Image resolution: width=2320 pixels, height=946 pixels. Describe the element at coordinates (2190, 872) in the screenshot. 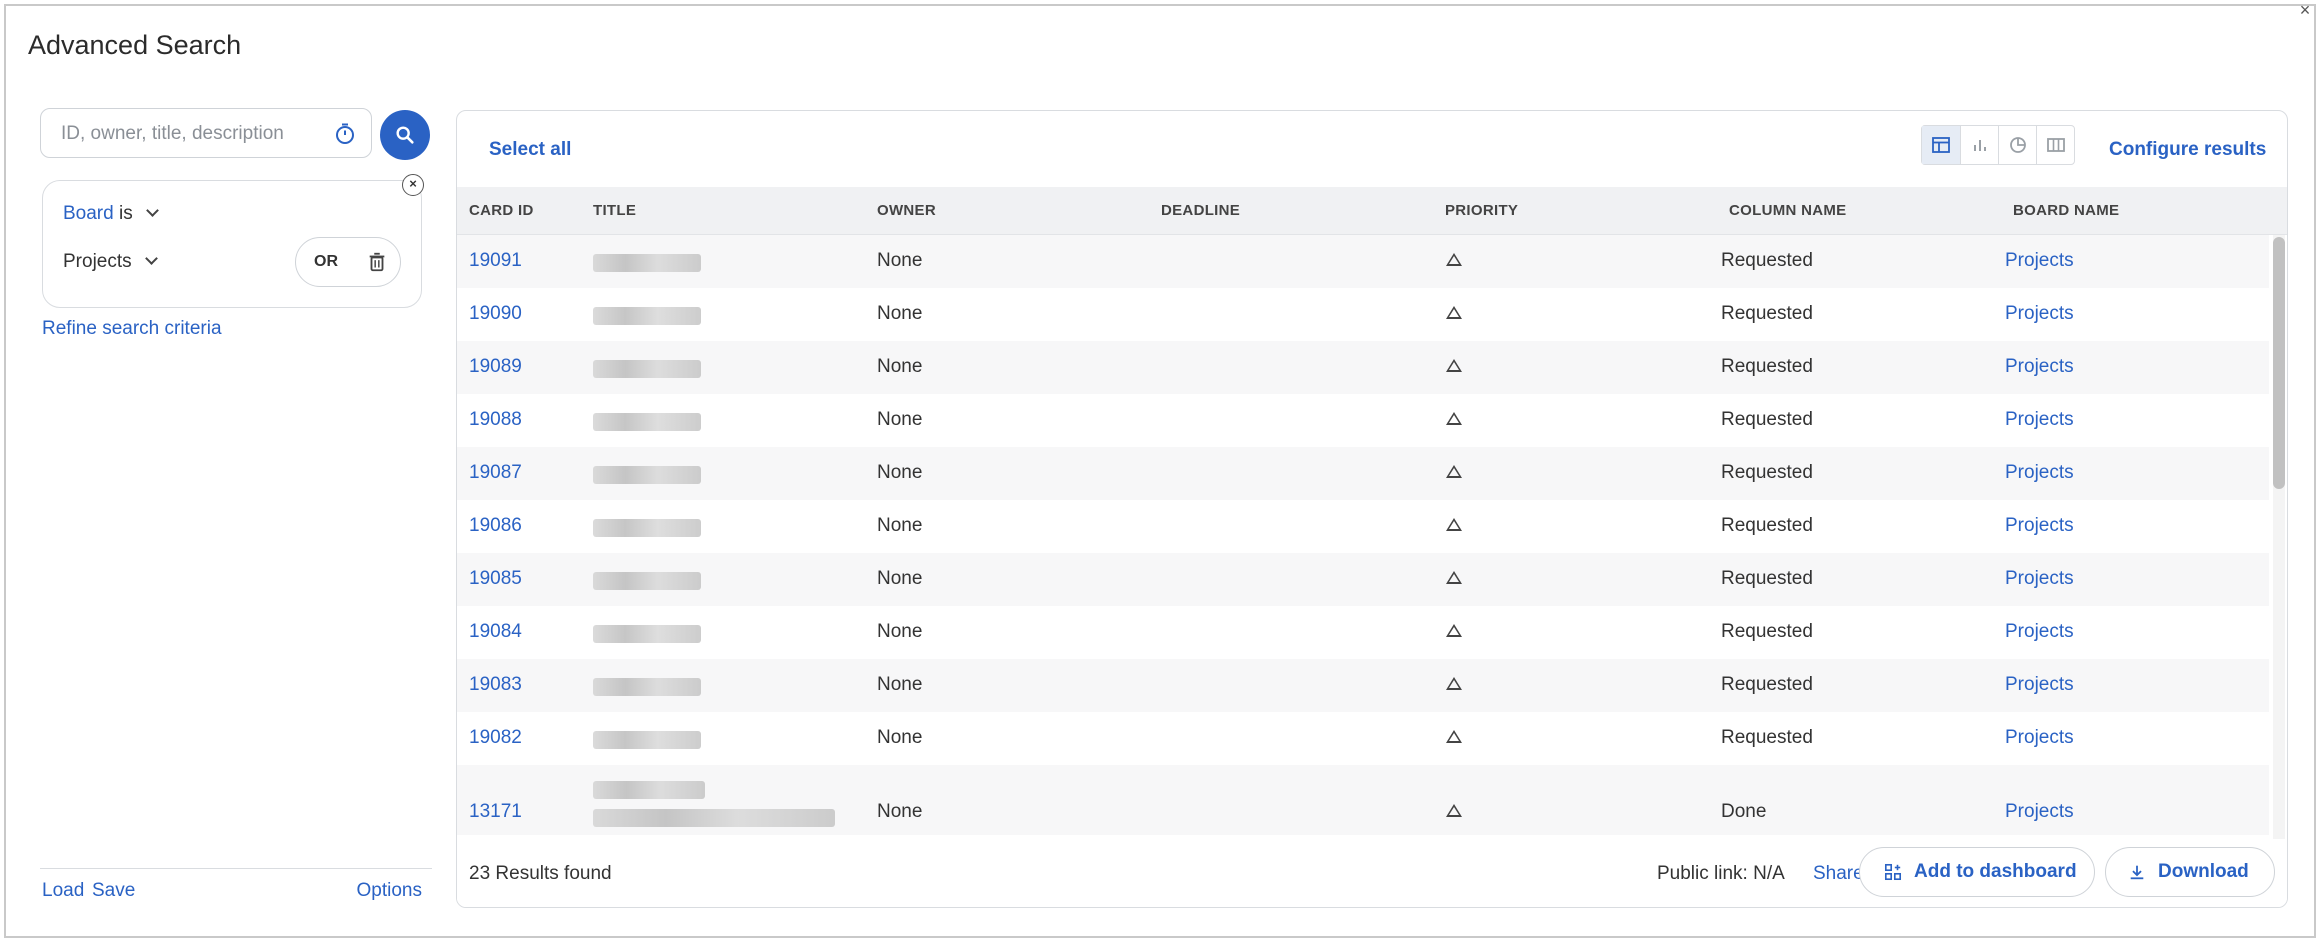

I see `download-button: Download` at that location.